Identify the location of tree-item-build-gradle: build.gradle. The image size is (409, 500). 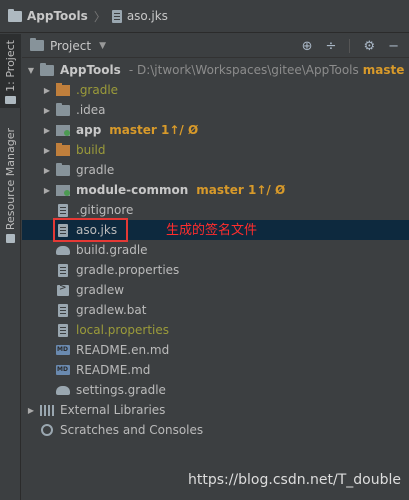
(215, 250).